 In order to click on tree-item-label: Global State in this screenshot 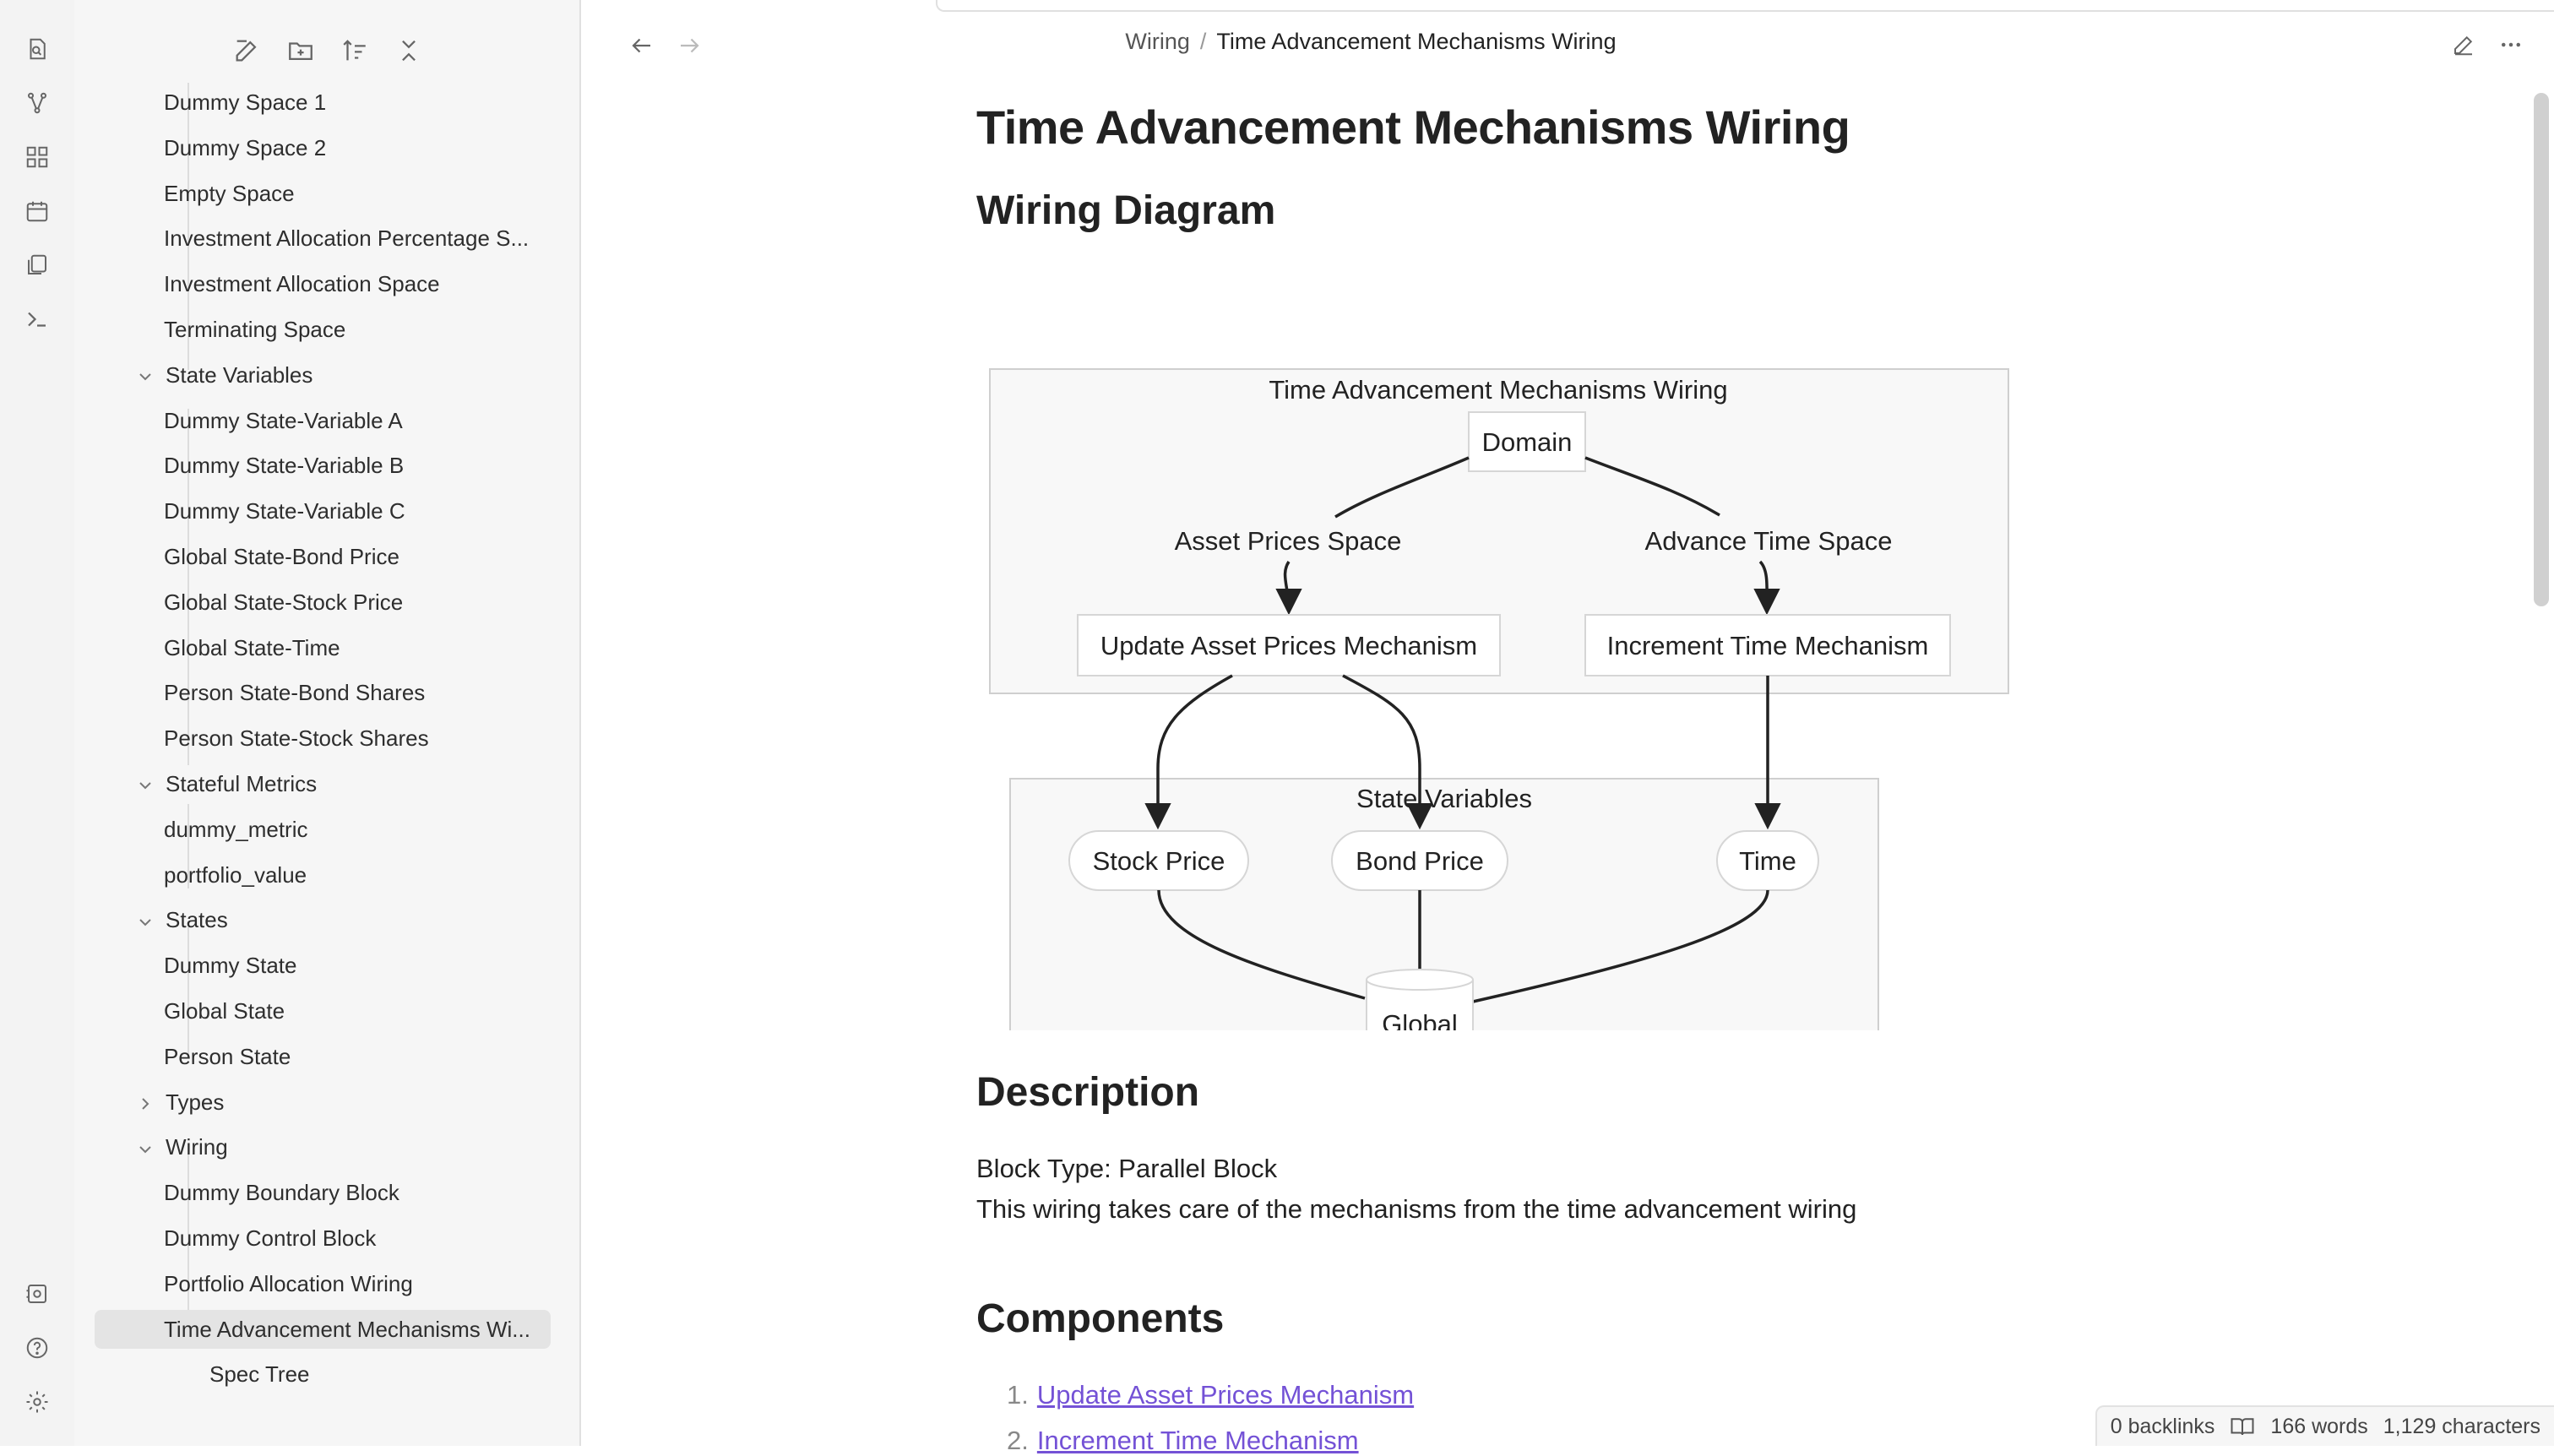, I will do `click(224, 1011)`.